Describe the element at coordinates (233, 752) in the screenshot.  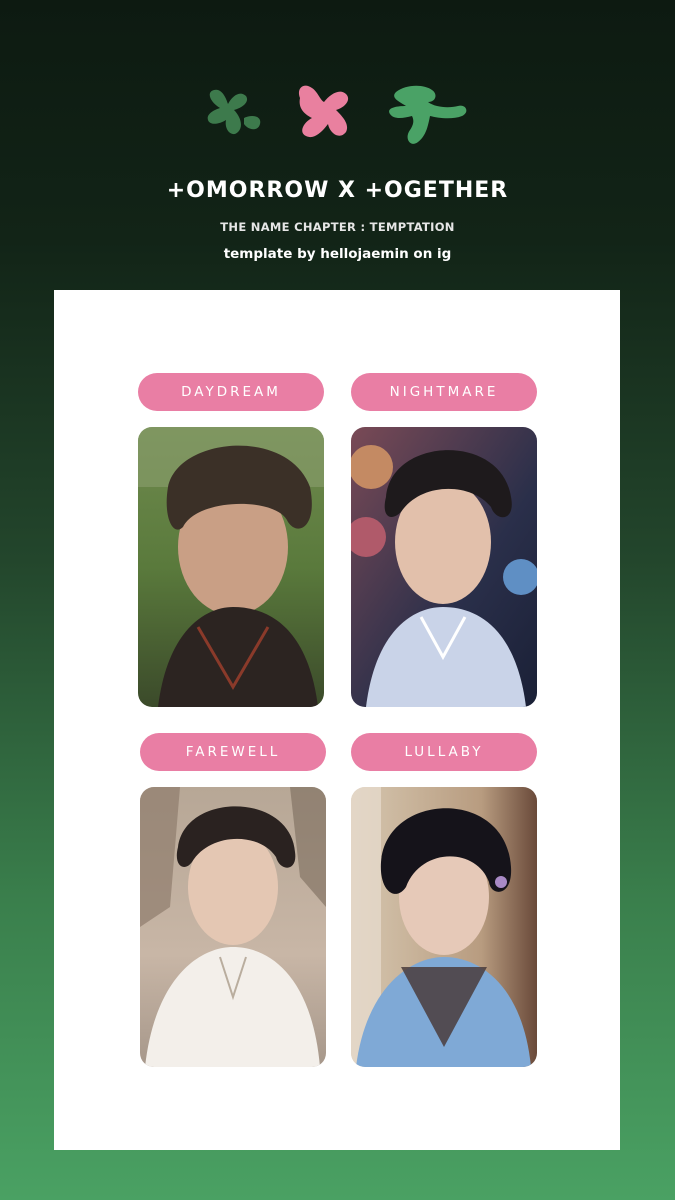
I see `label-pill-farewell: FAREWELL` at that location.